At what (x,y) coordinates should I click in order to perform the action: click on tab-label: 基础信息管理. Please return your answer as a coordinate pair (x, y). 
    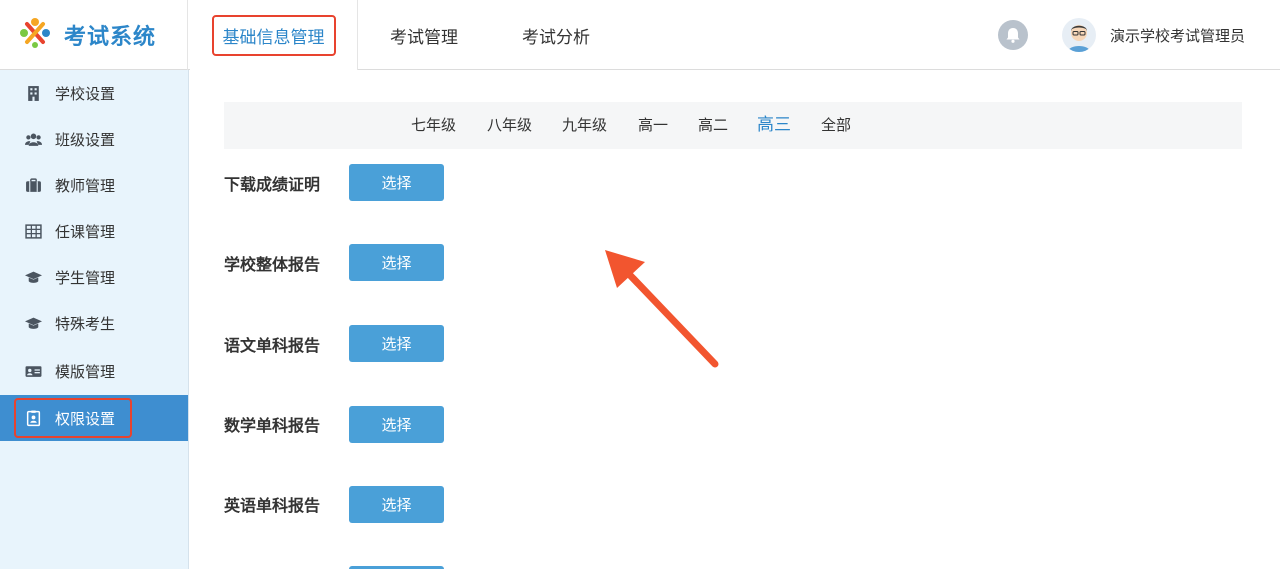
    Looking at the image, I should click on (273, 35).